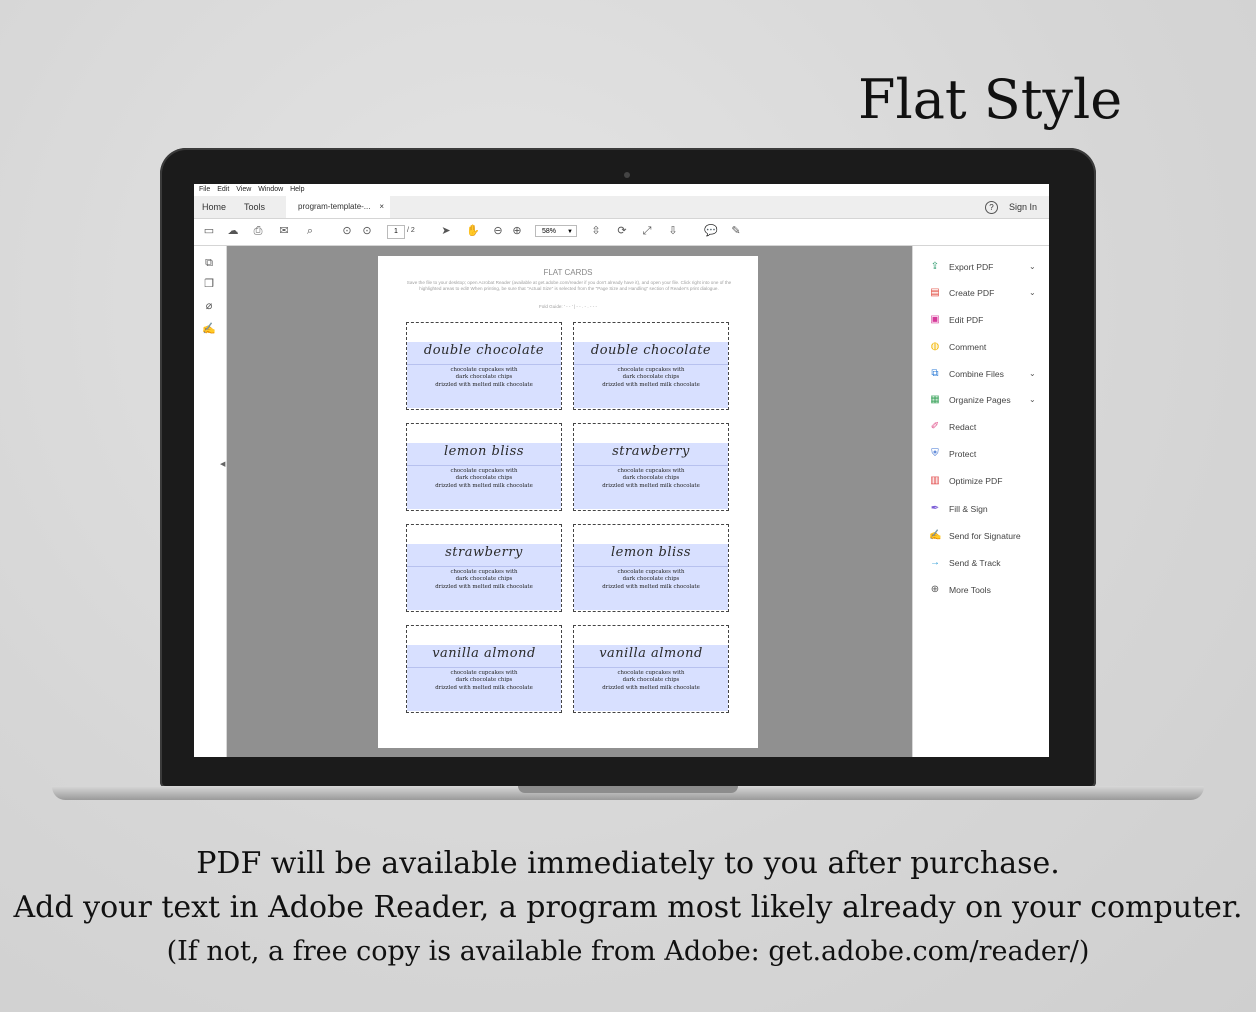 The height and width of the screenshot is (1012, 1256). Describe the element at coordinates (972, 293) in the screenshot. I see `tool-label: Create PDF` at that location.